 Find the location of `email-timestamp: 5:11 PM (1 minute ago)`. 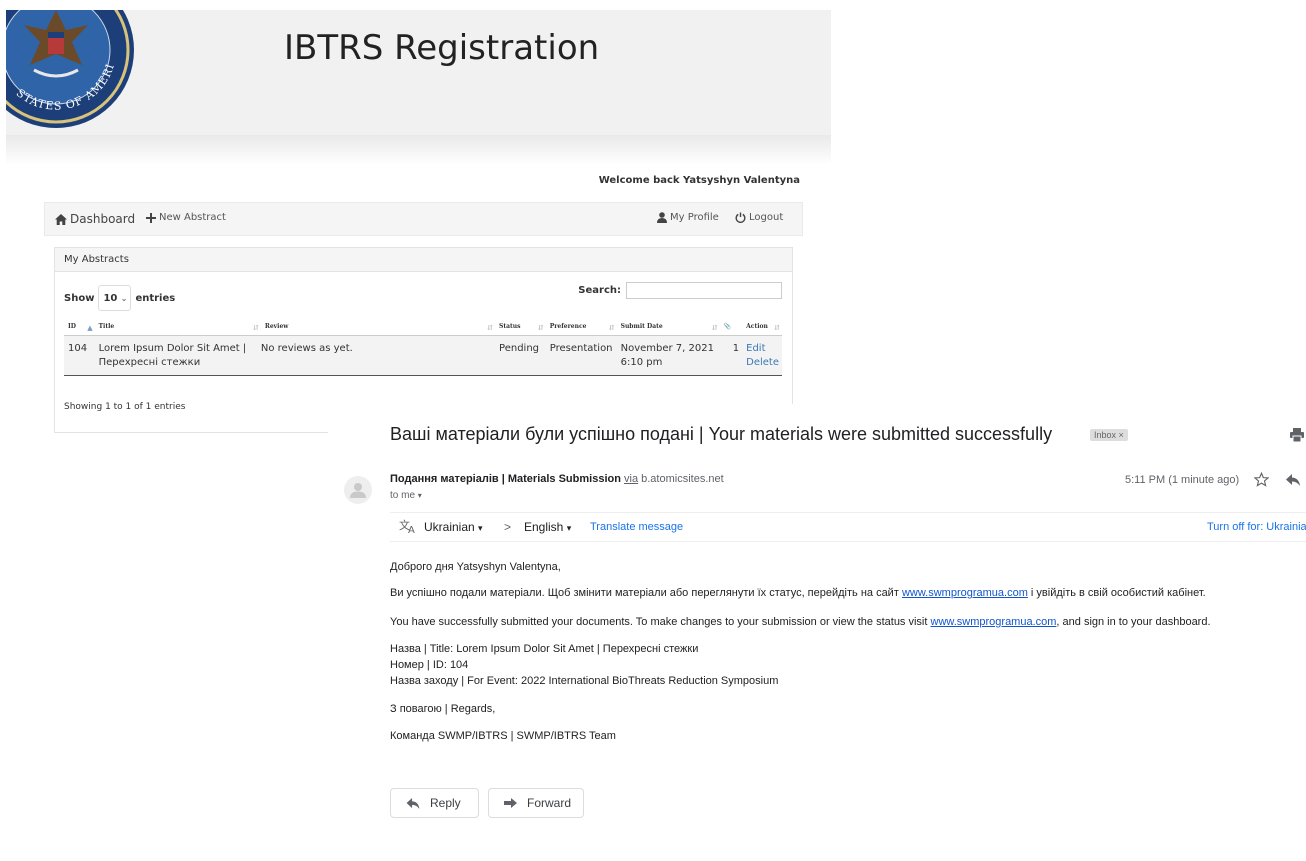

email-timestamp: 5:11 PM (1 minute ago) is located at coordinates (1182, 480).